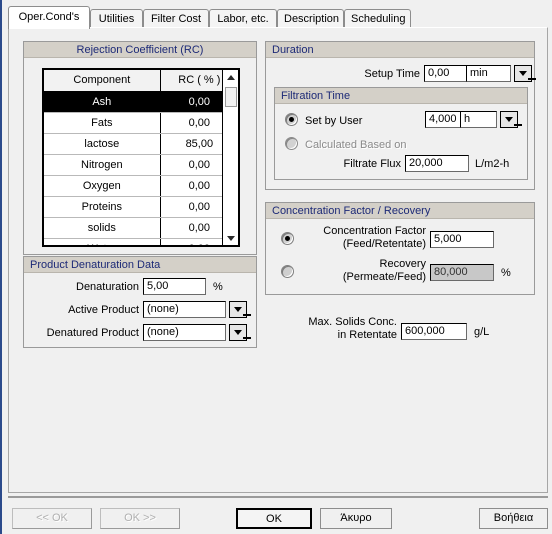 This screenshot has height=534, width=552. What do you see at coordinates (92, 333) in the screenshot?
I see `denatured-product-label: Denatured Product` at bounding box center [92, 333].